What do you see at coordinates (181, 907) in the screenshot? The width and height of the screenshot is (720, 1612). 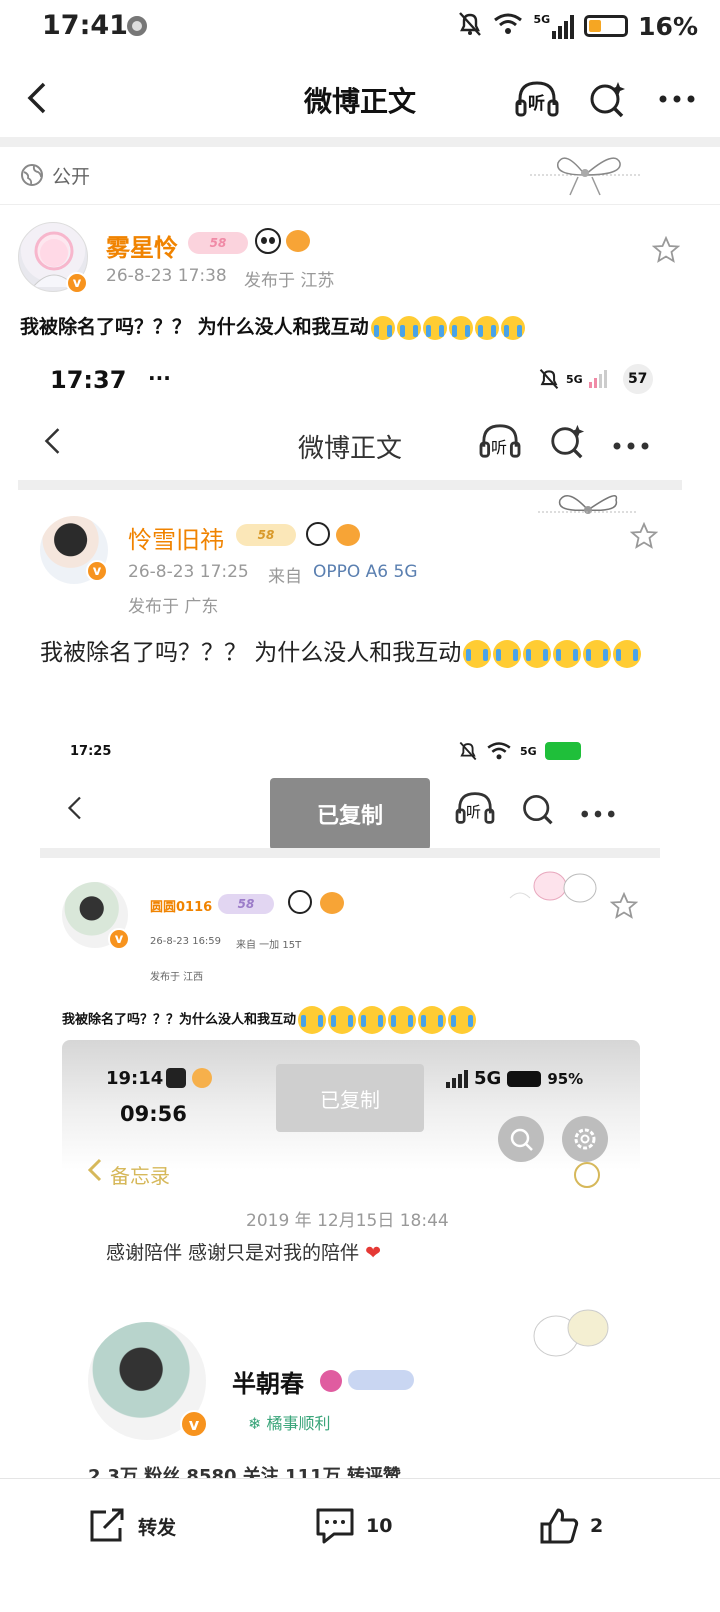 I see `nested2-author: 圆圆0116` at bounding box center [181, 907].